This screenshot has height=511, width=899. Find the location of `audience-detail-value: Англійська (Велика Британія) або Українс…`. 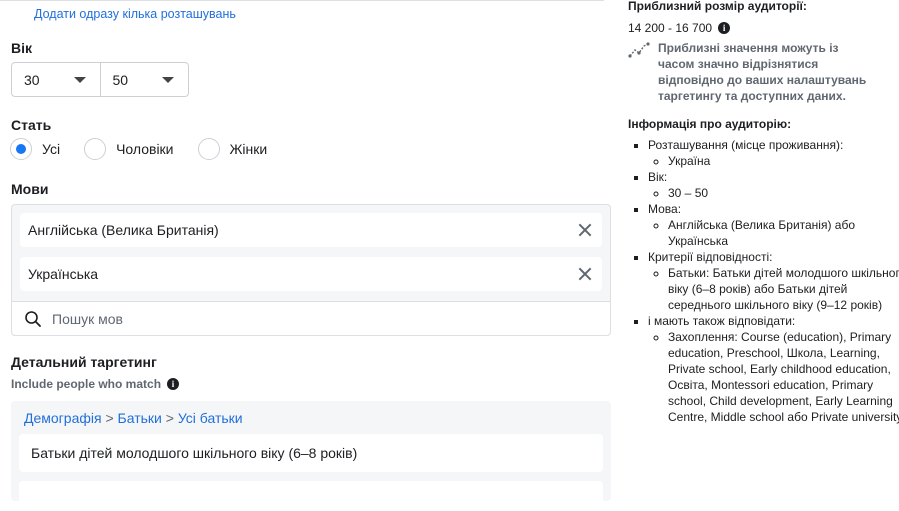

audience-detail-value: Англійська (Велика Британія) або Українс… is located at coordinates (783, 233).